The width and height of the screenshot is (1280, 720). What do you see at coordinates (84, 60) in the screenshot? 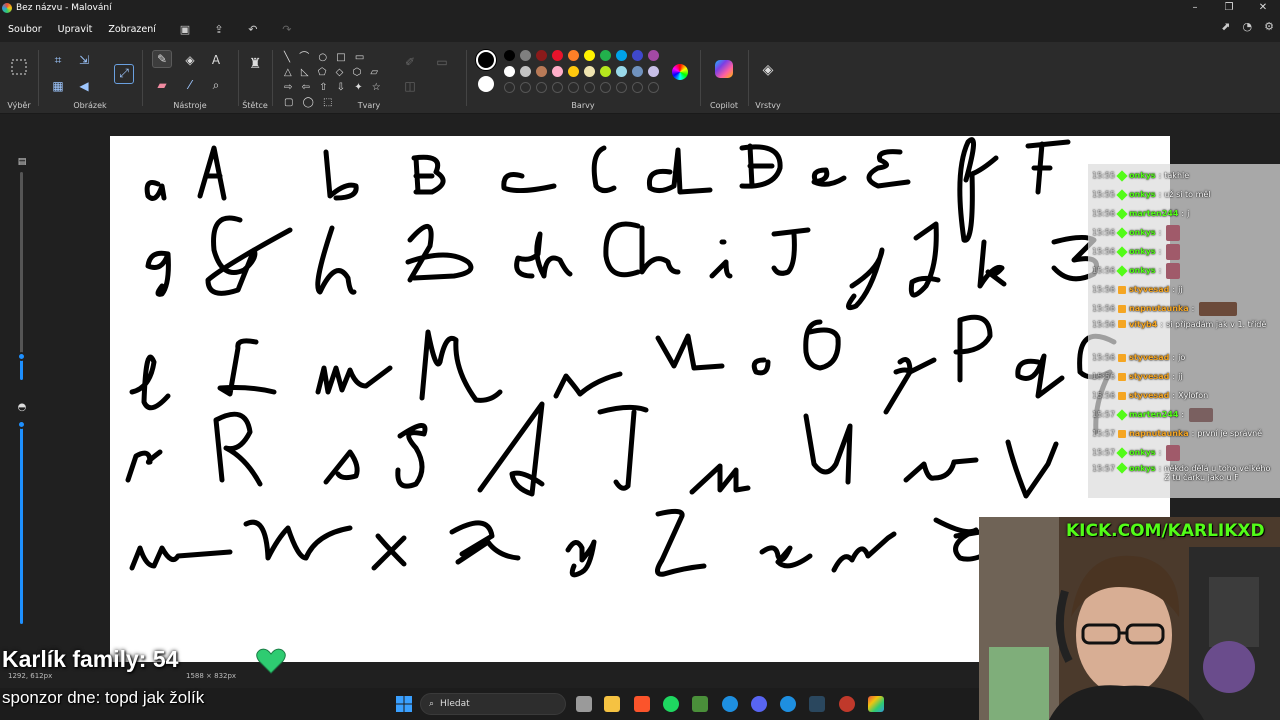
I see `resize-icon: ⇲` at bounding box center [84, 60].